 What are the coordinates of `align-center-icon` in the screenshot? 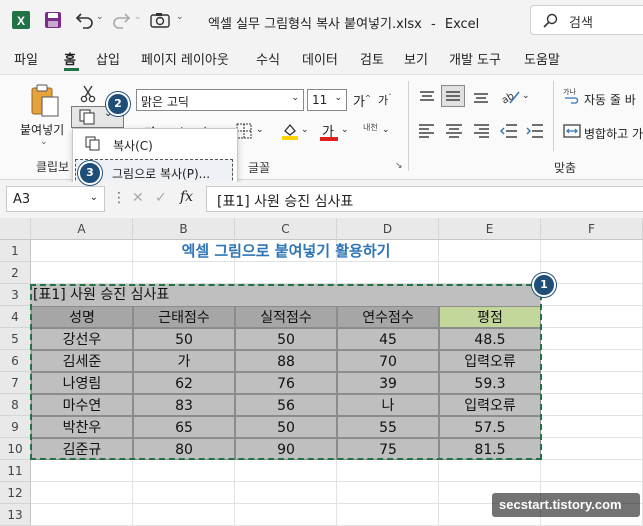 It's located at (454, 131).